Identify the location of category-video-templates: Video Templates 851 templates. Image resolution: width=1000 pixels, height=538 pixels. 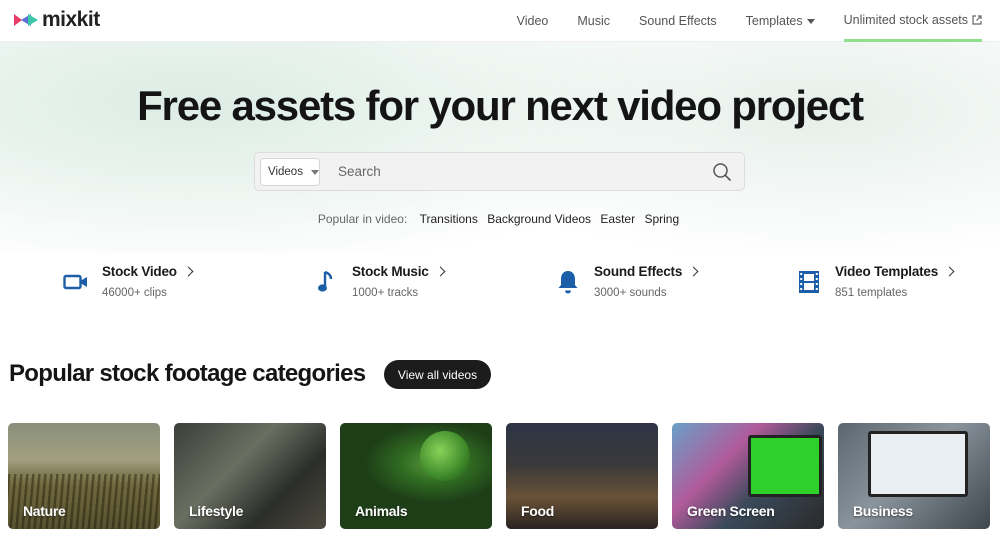
(875, 281).